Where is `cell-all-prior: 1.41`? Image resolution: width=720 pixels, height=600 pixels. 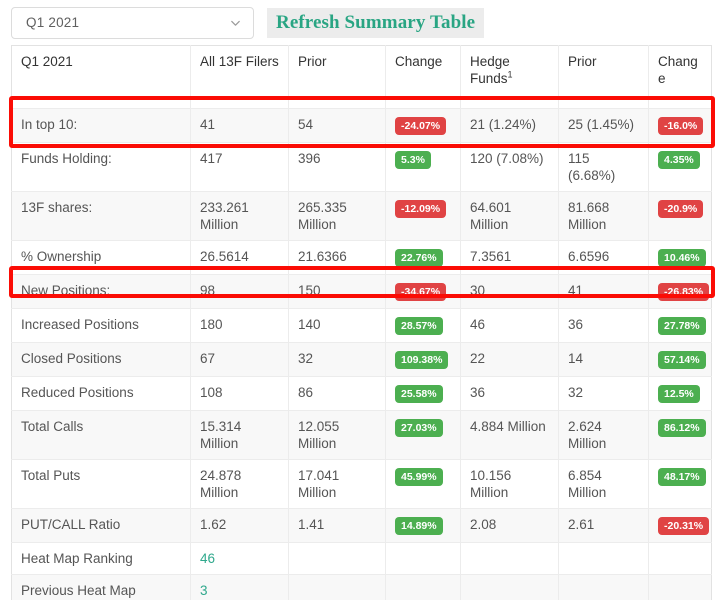
cell-all-prior: 1.41 is located at coordinates (337, 525).